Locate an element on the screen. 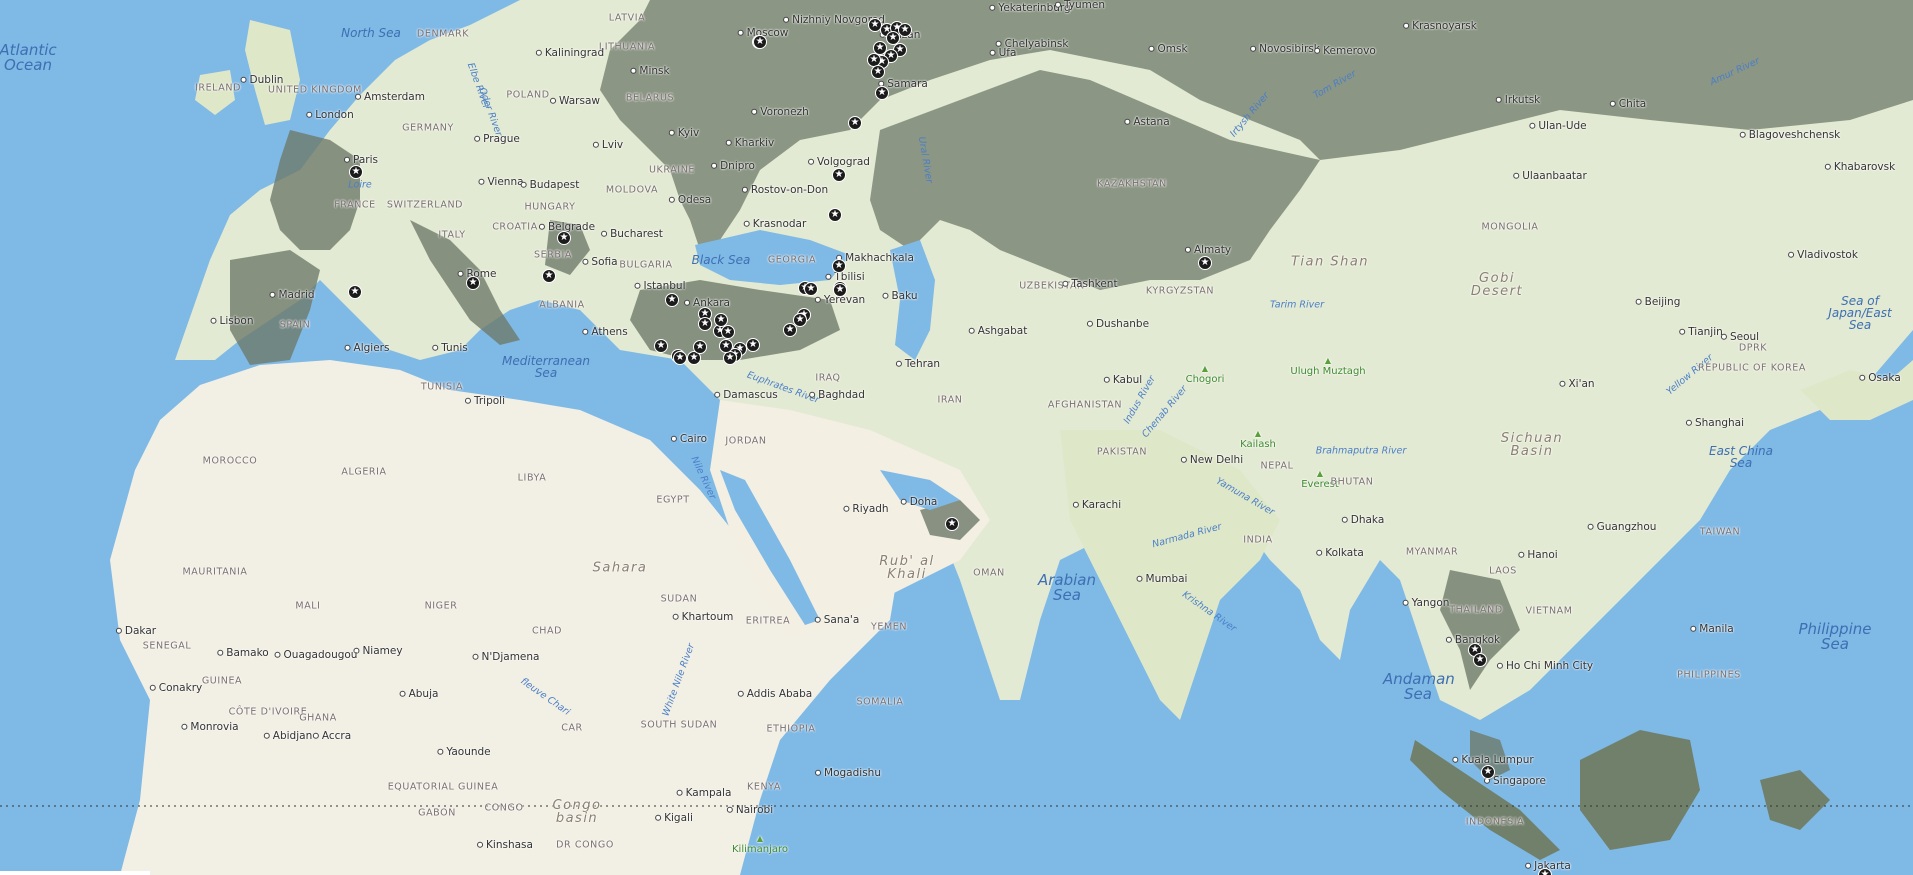 Image resolution: width=1913 pixels, height=875 pixels. country-label: REPUBLIC OF KOREA is located at coordinates (1752, 368).